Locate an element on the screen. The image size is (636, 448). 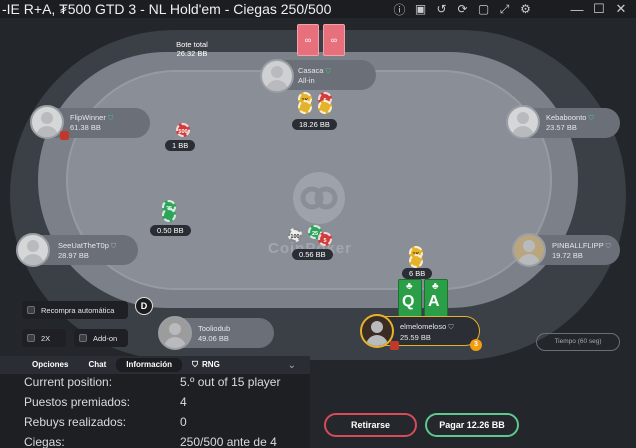
info-value-paid: 4 is located at coordinates (183, 402).